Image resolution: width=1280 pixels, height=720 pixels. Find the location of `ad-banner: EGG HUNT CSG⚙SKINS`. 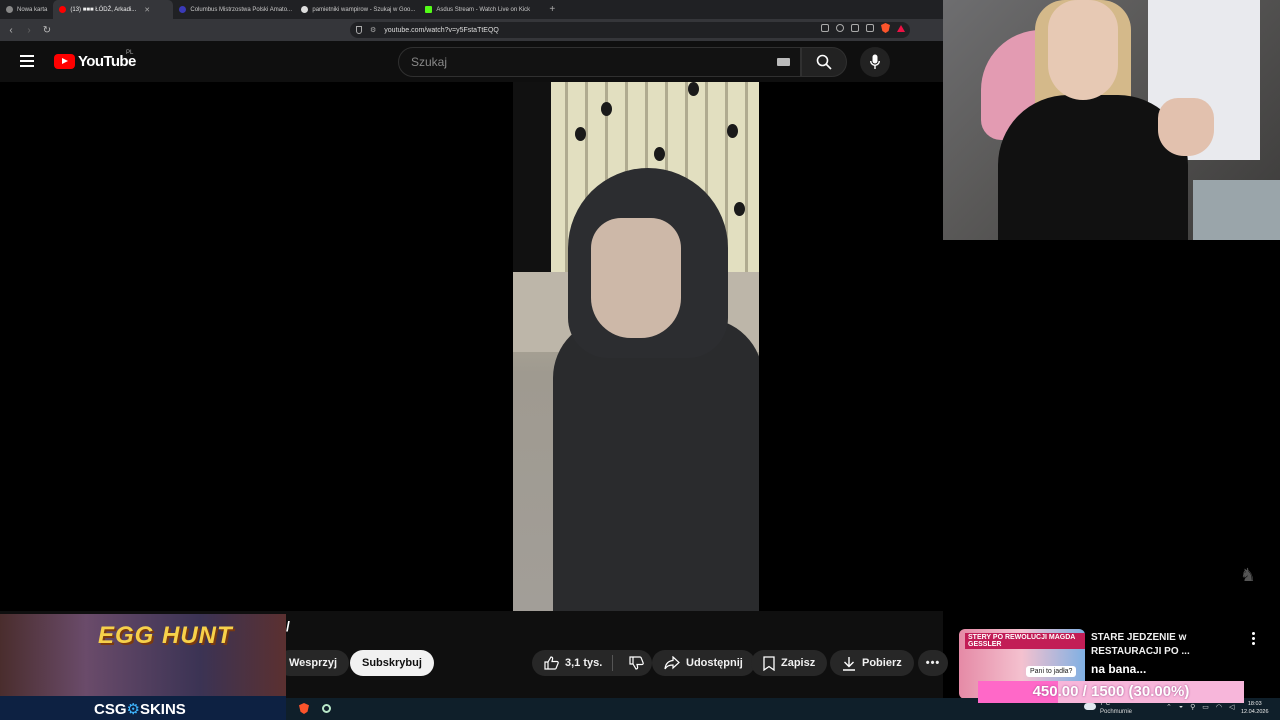

ad-banner: EGG HUNT CSG⚙SKINS is located at coordinates (143, 667).